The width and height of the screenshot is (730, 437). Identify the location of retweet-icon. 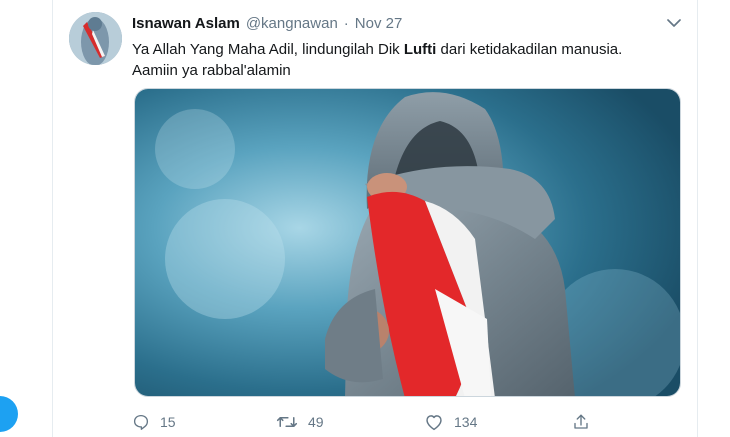
(287, 422).